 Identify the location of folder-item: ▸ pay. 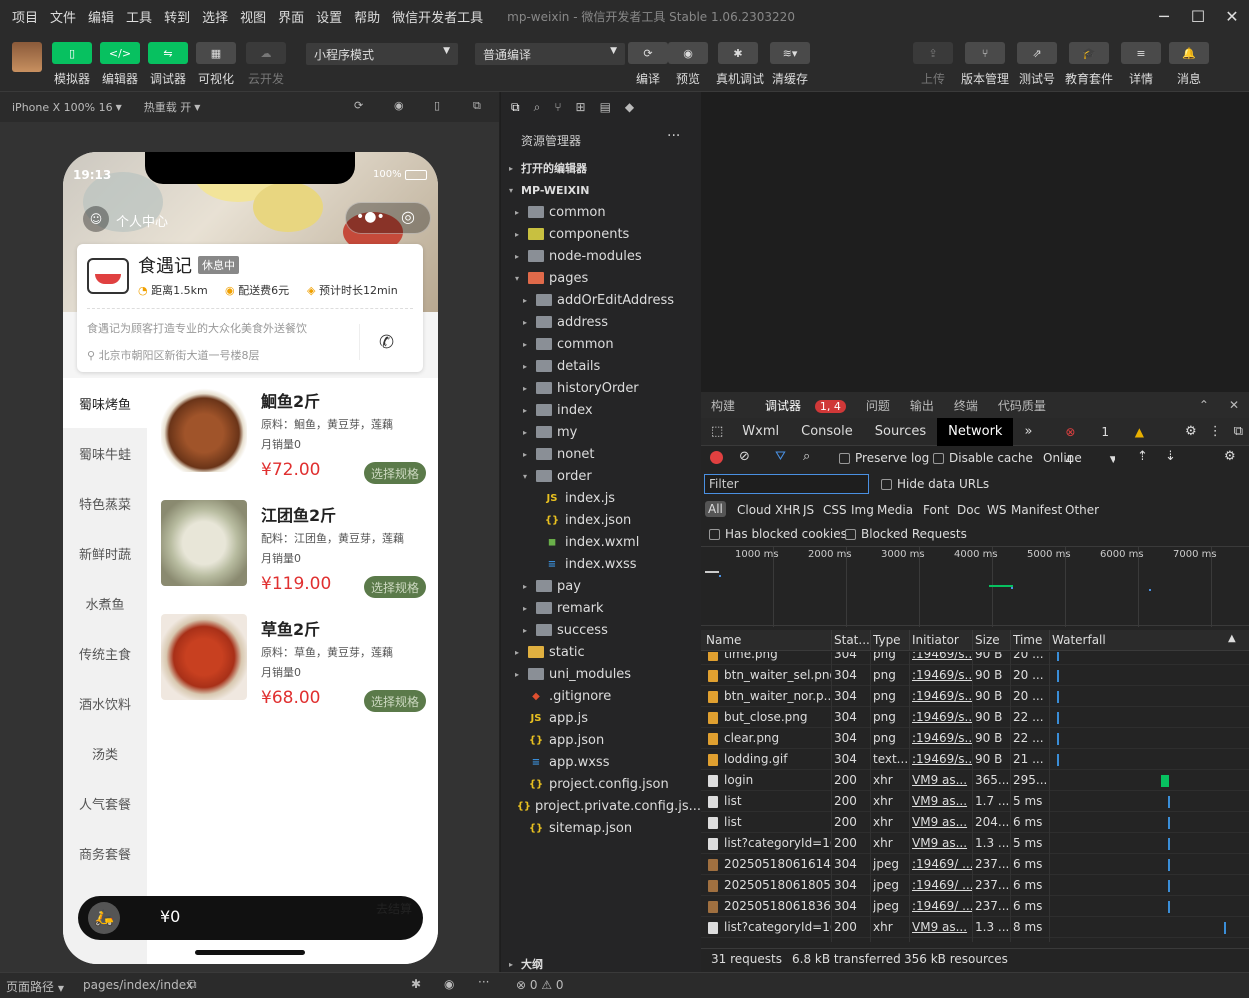
(601, 586).